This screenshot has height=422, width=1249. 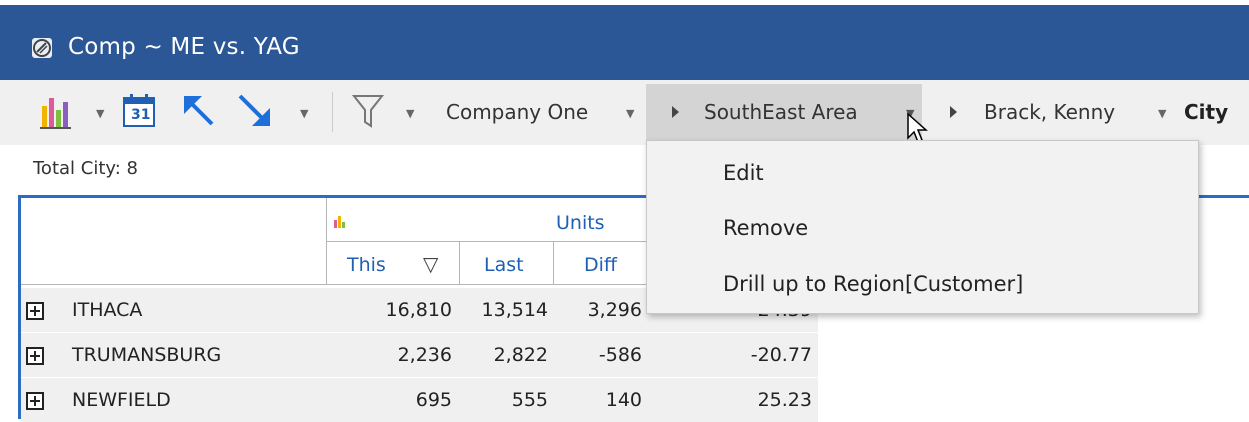 I want to click on menu-item-edit: Edit, so click(x=743, y=173).